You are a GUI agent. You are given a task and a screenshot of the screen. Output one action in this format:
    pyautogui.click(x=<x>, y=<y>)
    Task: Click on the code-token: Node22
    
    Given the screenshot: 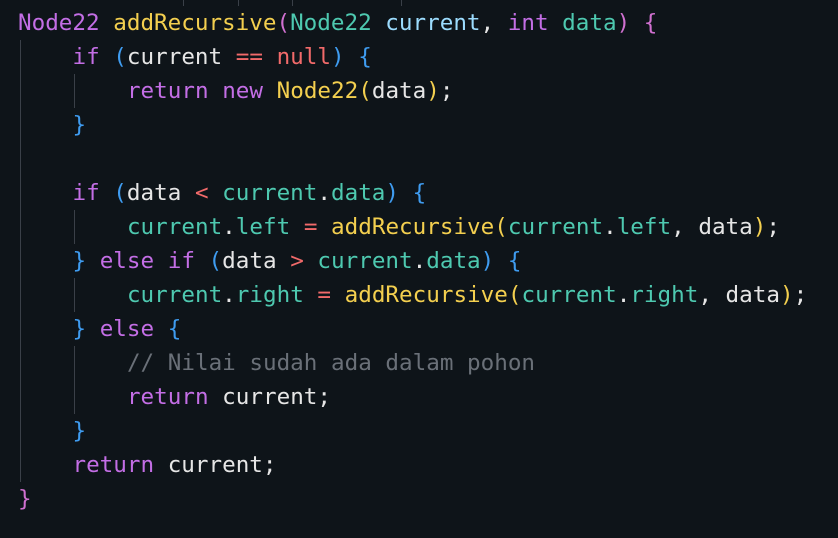 What is the action you would take?
    pyautogui.click(x=59, y=23)
    